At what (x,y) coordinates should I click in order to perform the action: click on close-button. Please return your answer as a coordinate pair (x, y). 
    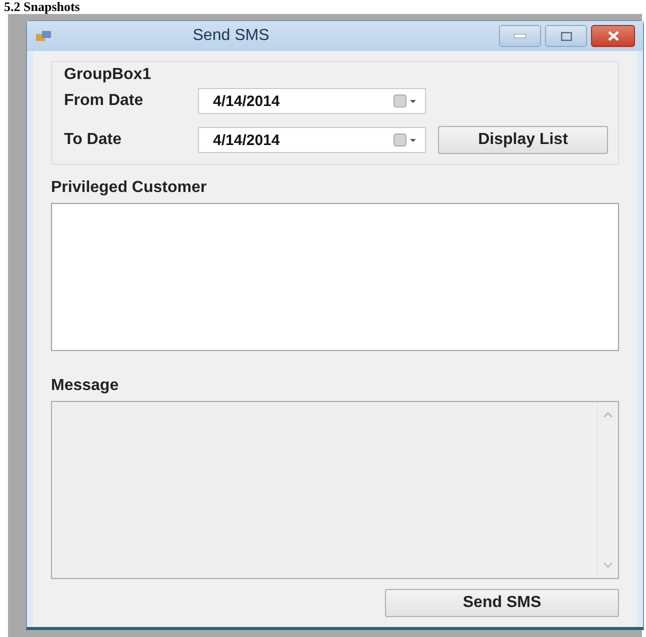
    Looking at the image, I should click on (613, 36).